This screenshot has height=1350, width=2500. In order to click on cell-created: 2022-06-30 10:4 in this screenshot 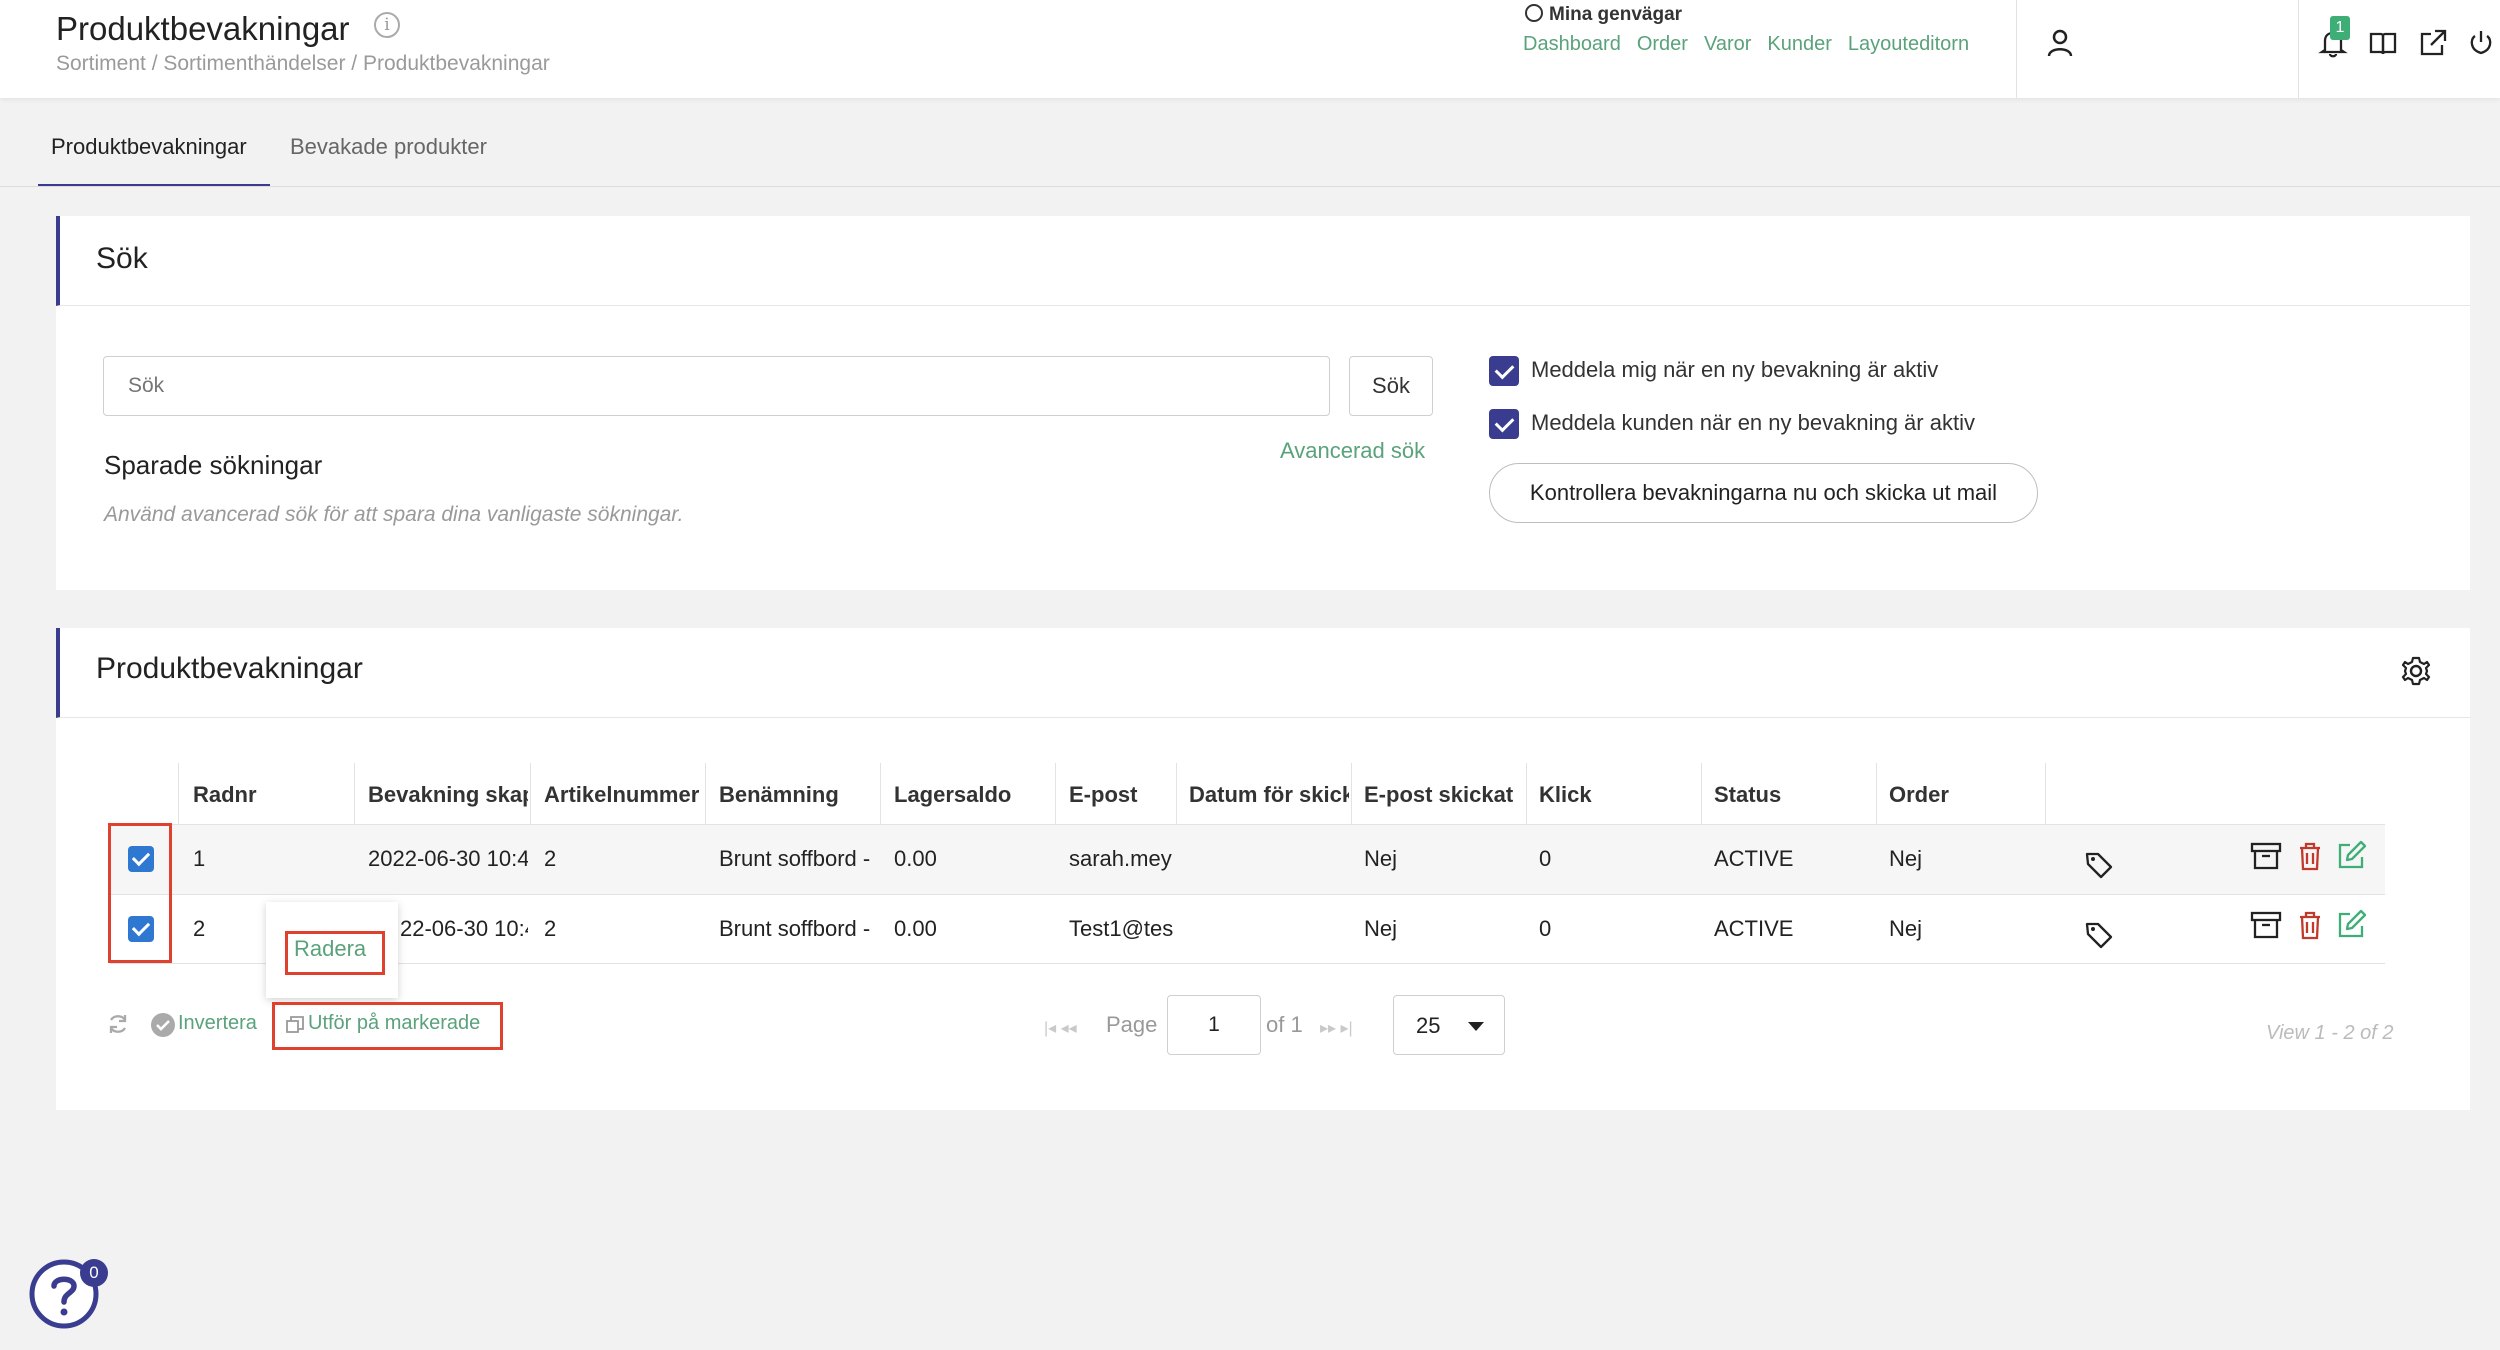, I will do `click(448, 858)`.